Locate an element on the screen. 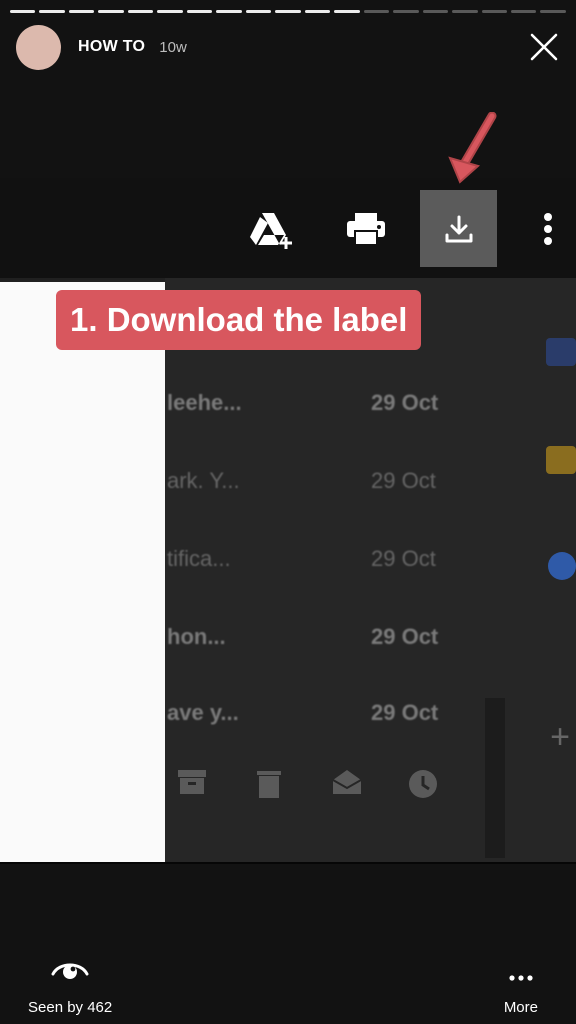 This screenshot has width=576, height=1024. more-button: More is located at coordinates (521, 992).